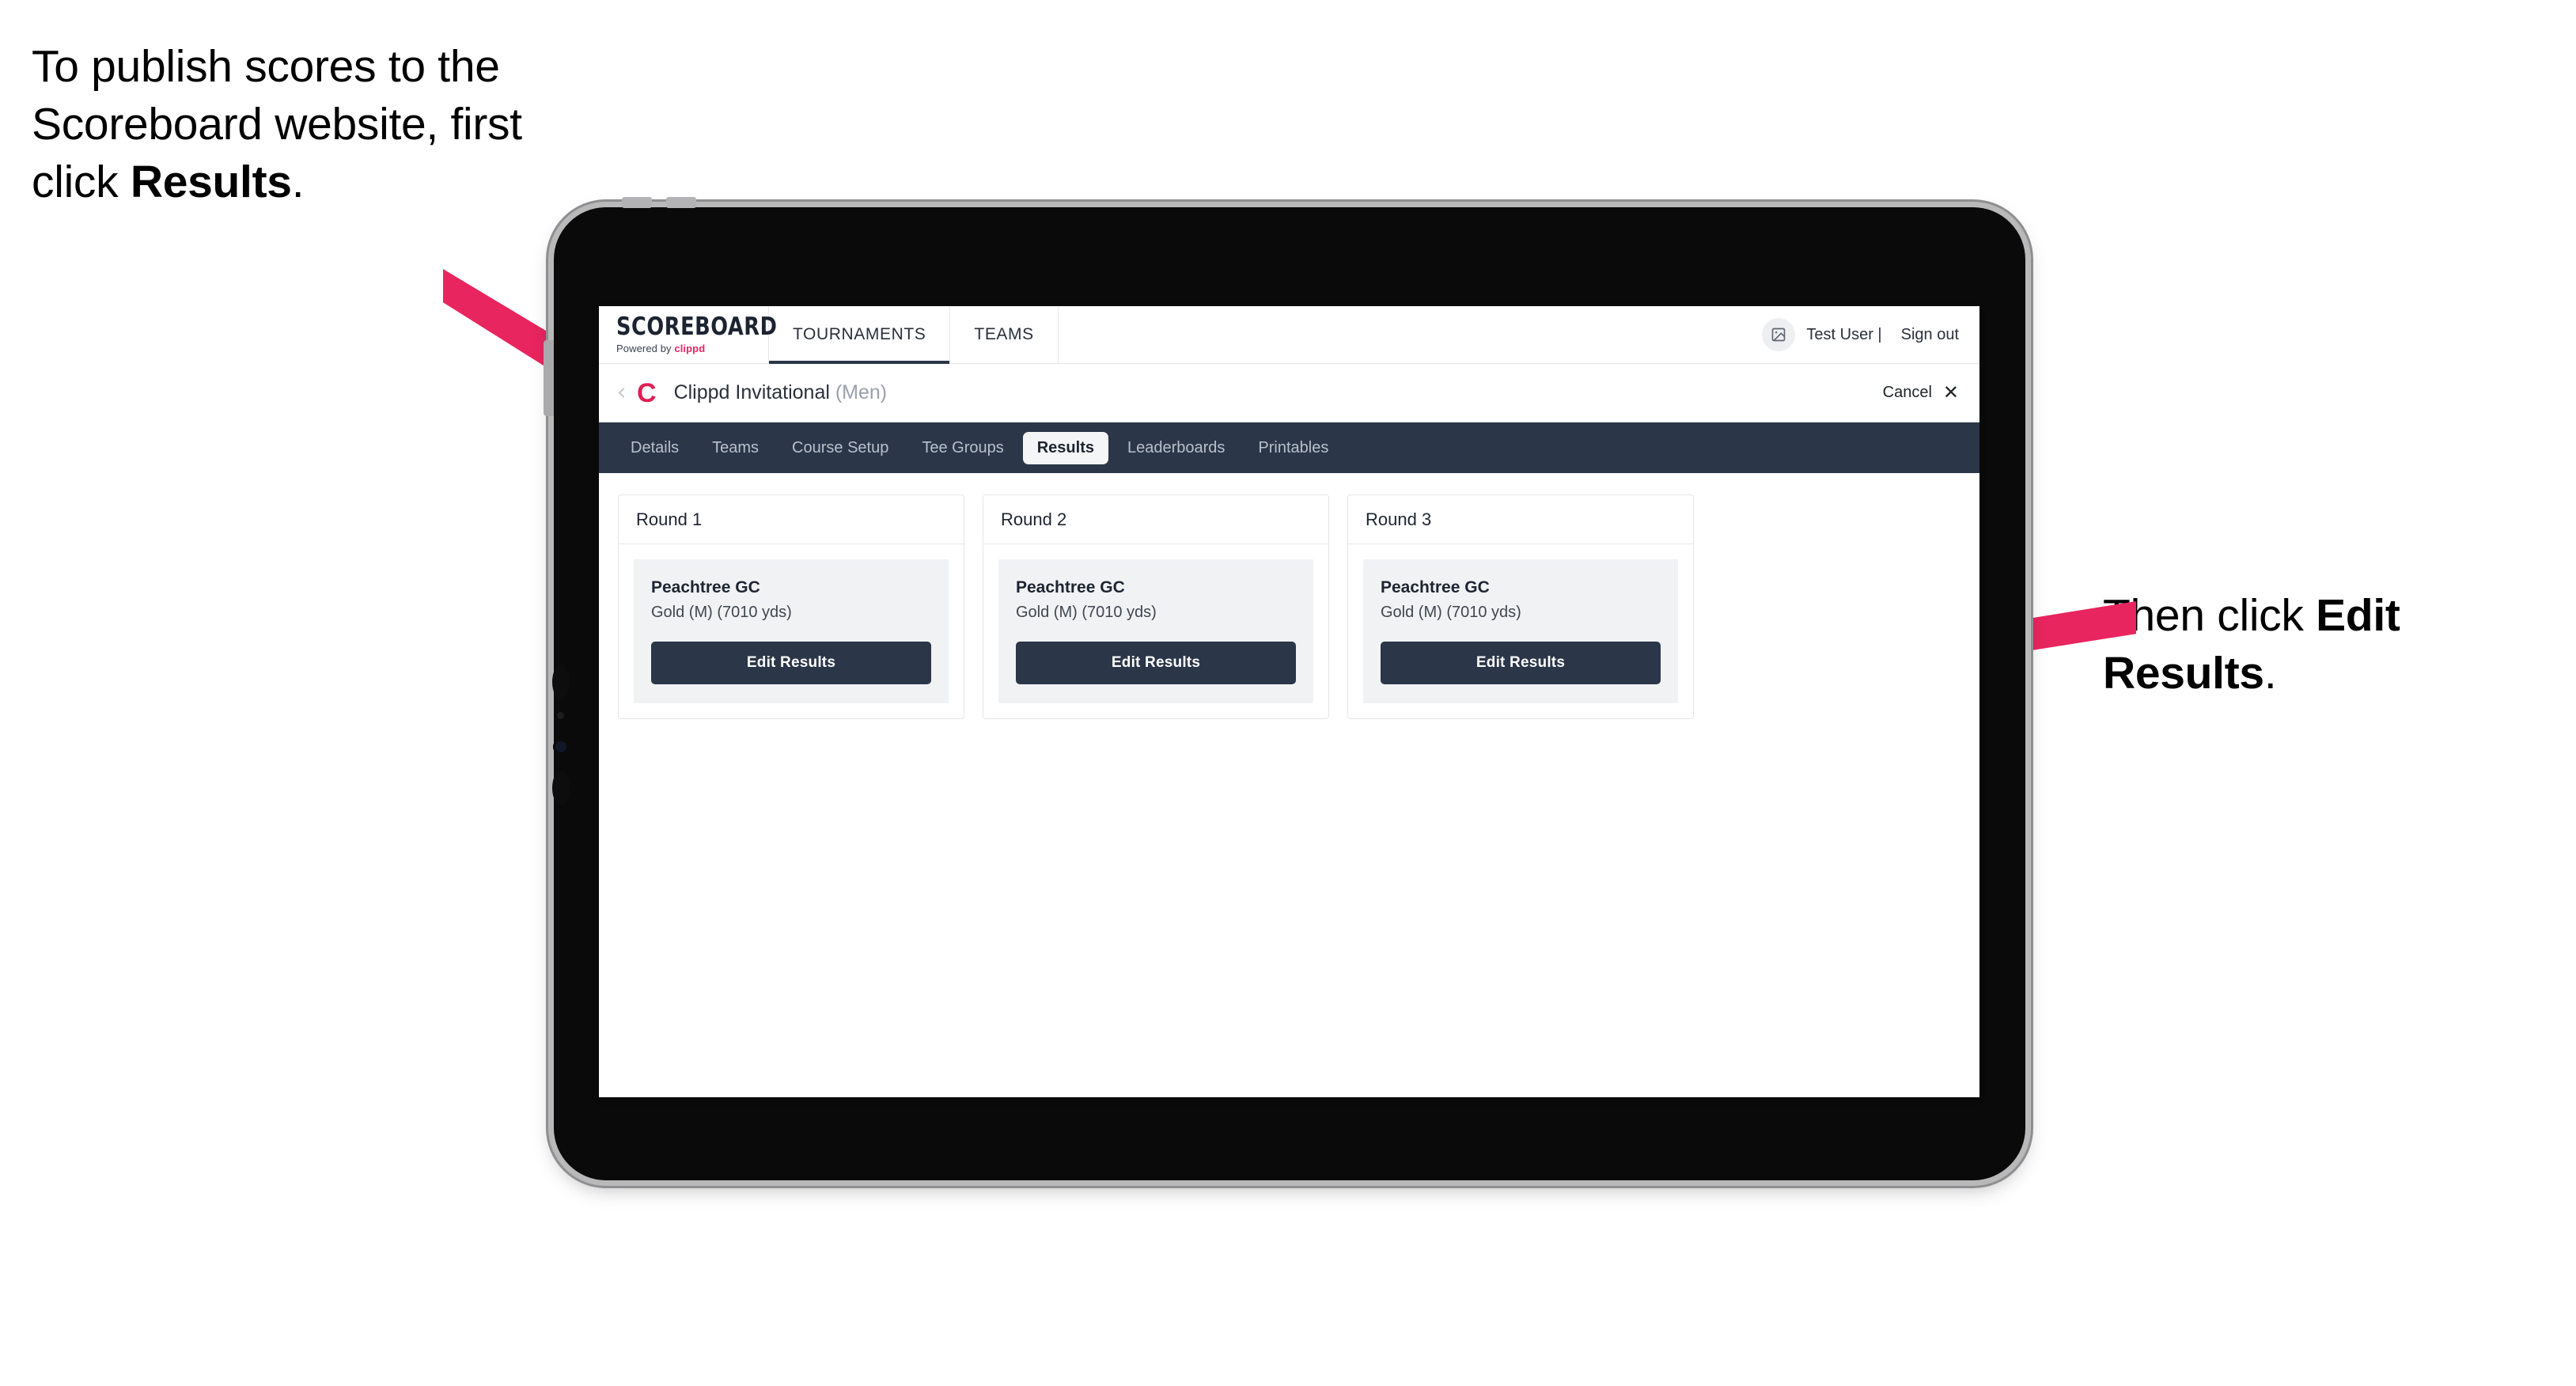  I want to click on user-name: Test User |, so click(1844, 334).